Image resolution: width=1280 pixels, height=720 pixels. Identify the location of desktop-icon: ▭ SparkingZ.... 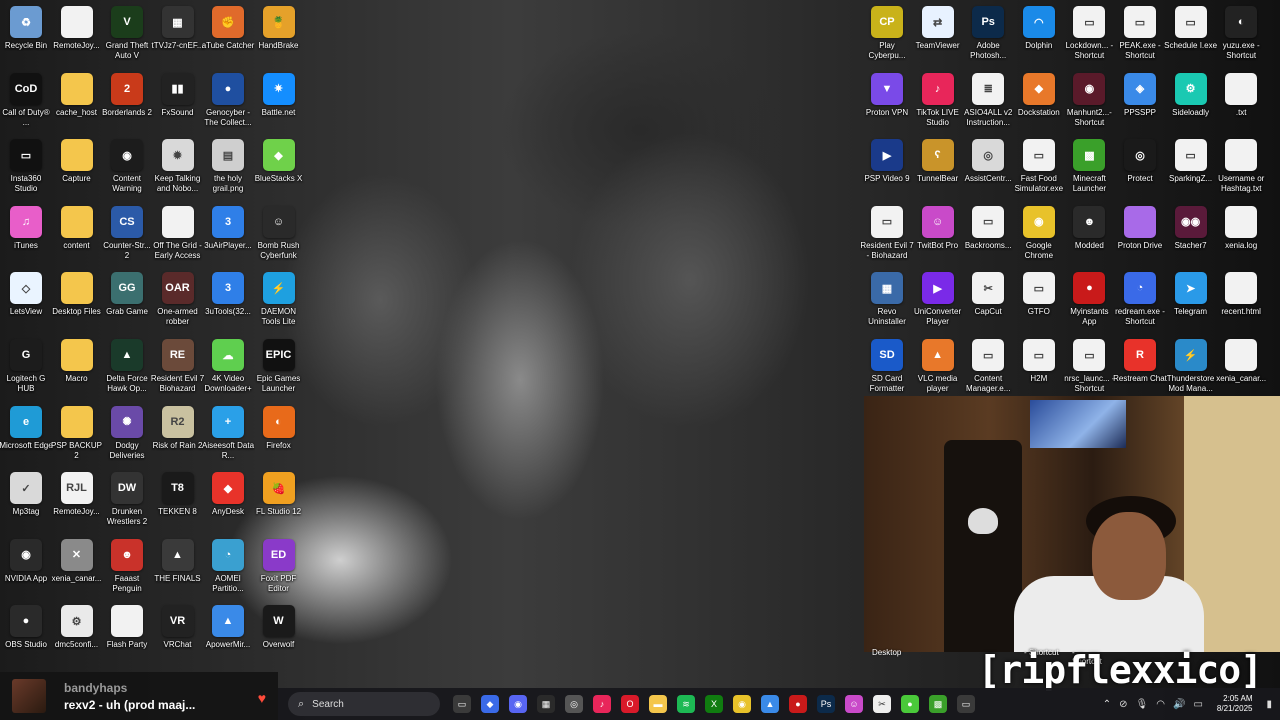
(1191, 171).